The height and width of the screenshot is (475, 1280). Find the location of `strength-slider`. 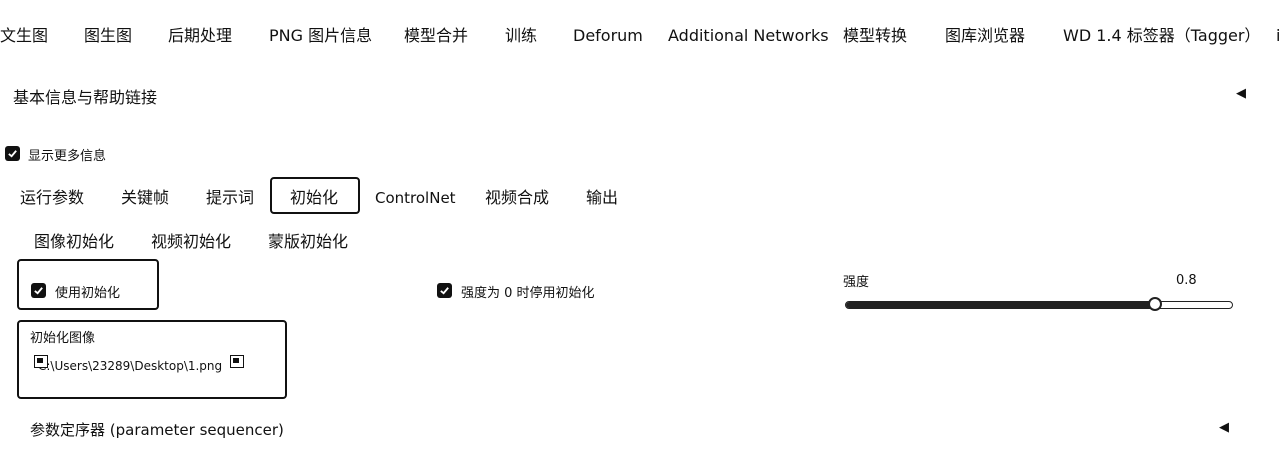

strength-slider is located at coordinates (1039, 305).